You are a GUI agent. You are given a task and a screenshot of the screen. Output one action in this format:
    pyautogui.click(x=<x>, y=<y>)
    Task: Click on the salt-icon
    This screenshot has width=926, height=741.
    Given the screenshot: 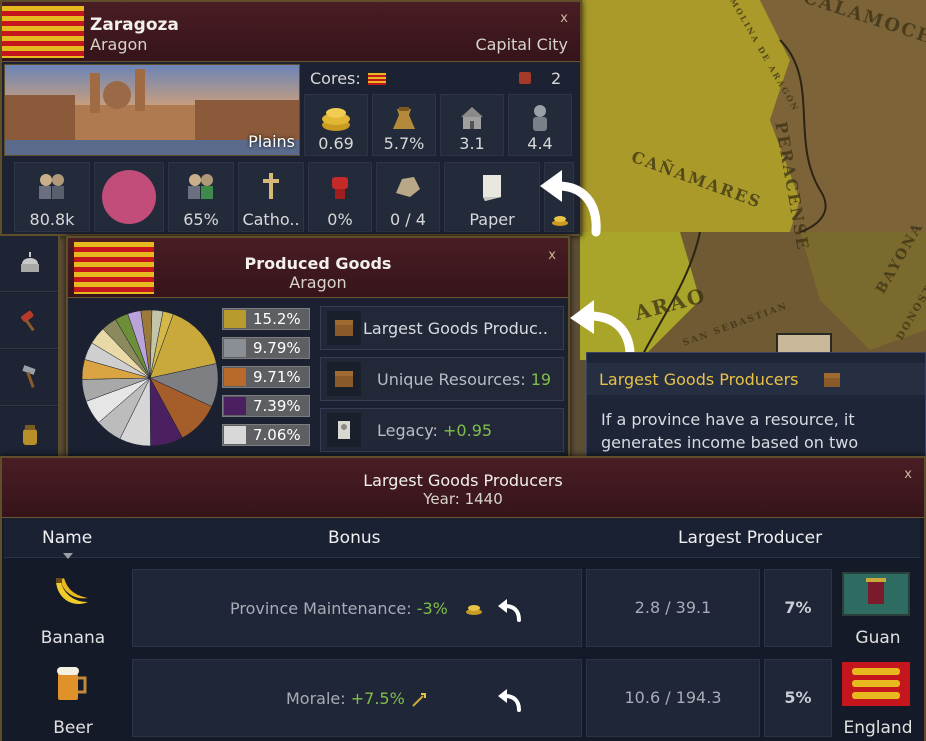 What is the action you would take?
    pyautogui.click(x=235, y=435)
    